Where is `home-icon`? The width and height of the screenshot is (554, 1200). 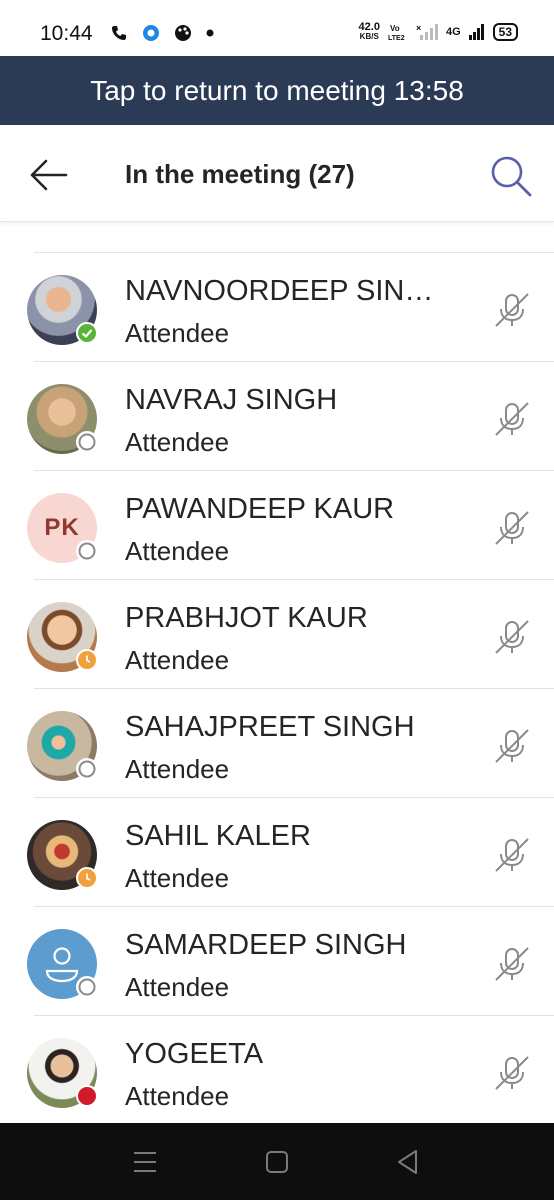
home-icon is located at coordinates (277, 1162).